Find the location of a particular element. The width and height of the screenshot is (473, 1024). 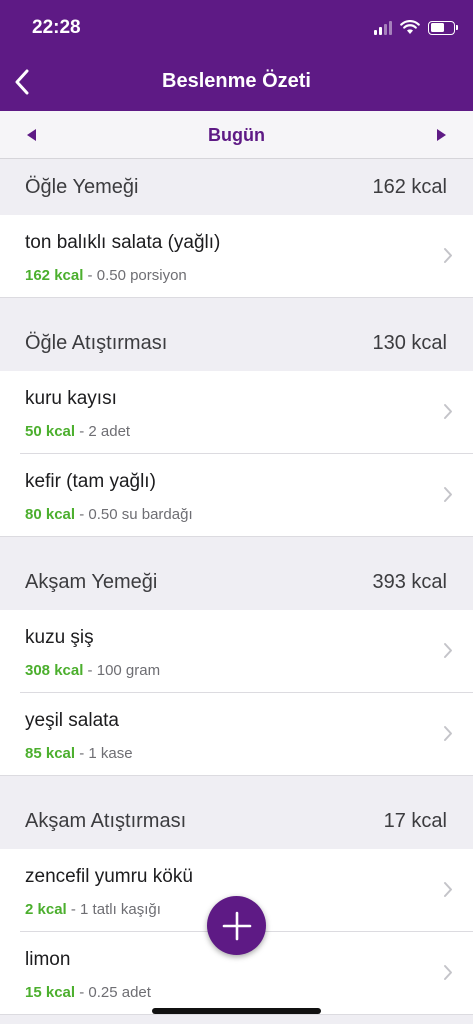

food-meta: 308 kcal - 100 gram is located at coordinates (92, 670).